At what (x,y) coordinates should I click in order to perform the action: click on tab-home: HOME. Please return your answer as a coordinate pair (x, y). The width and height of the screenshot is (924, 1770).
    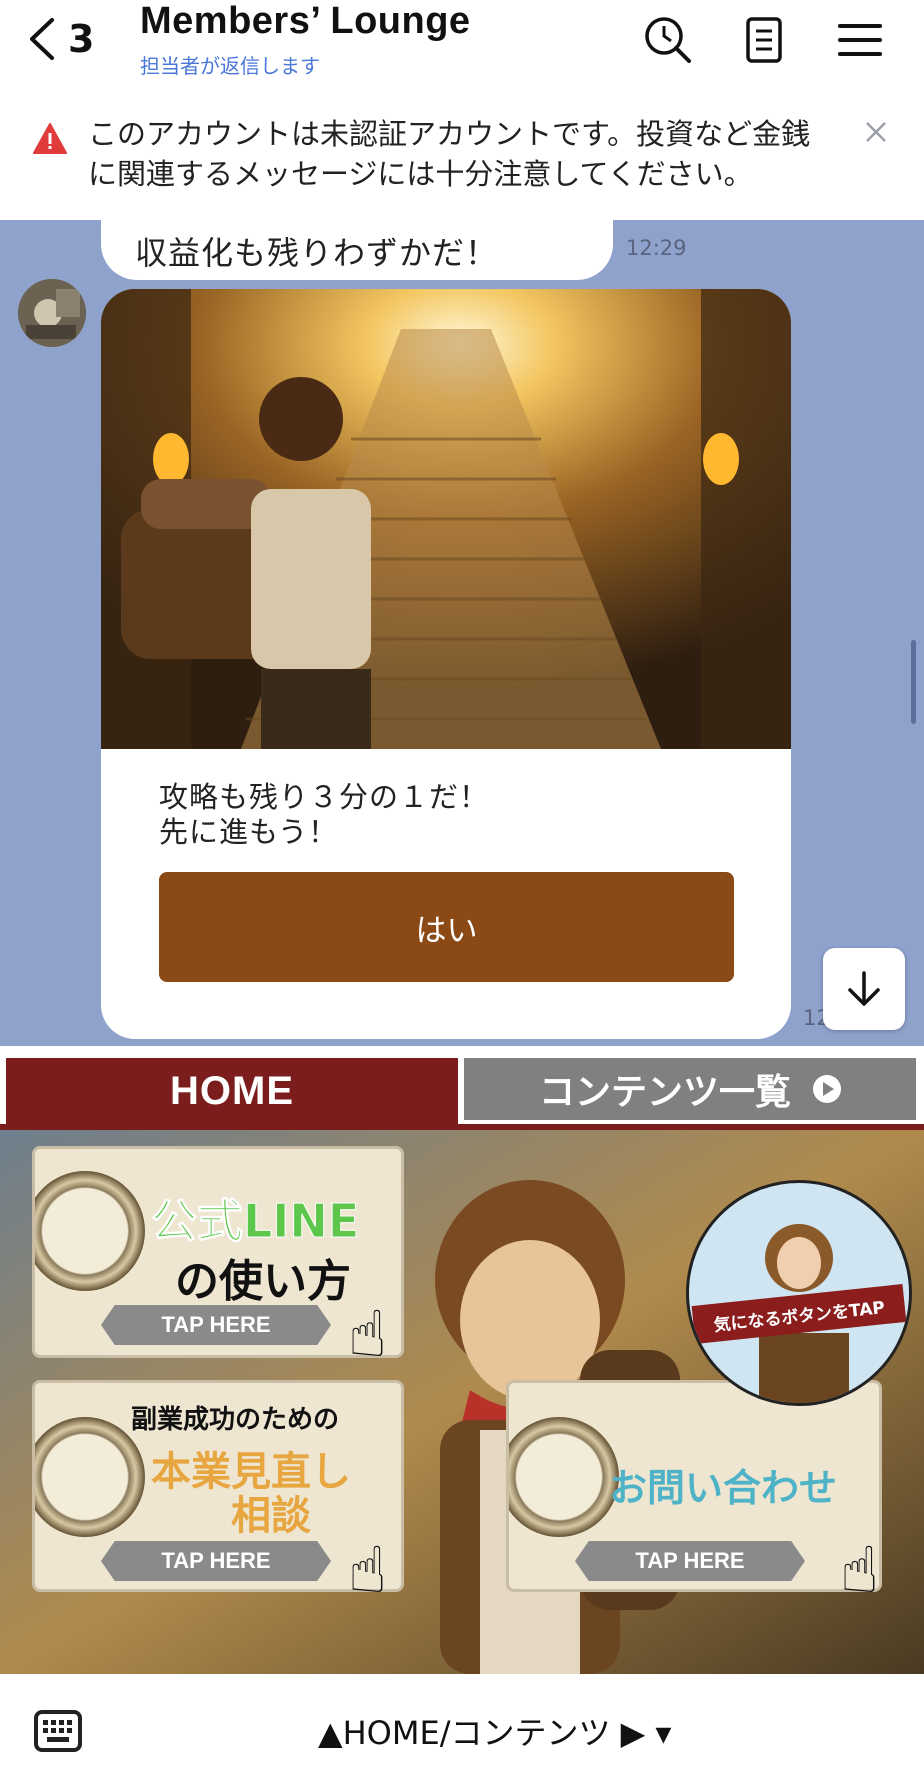
    Looking at the image, I should click on (232, 1091).